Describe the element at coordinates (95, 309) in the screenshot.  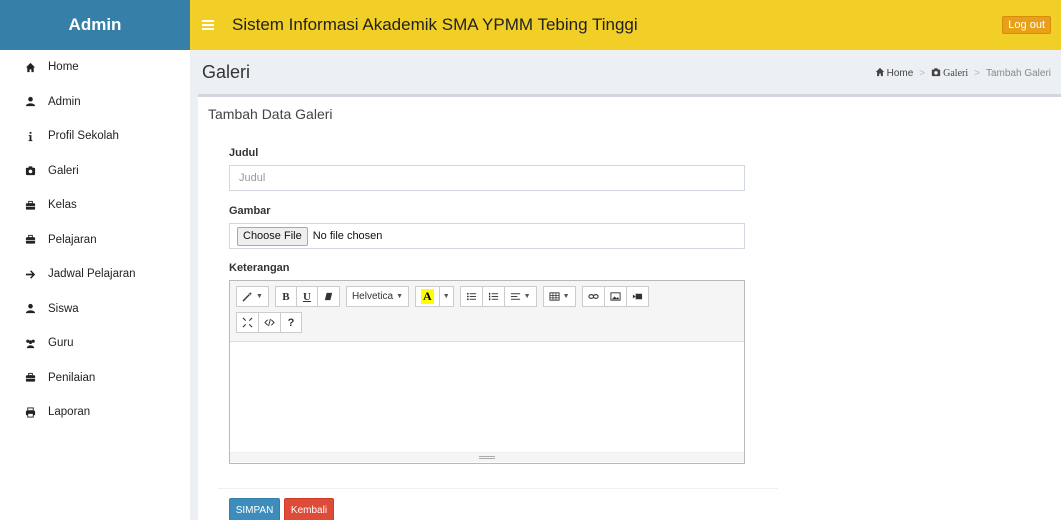
I see `sidebar-item-siswa: Siswa` at that location.